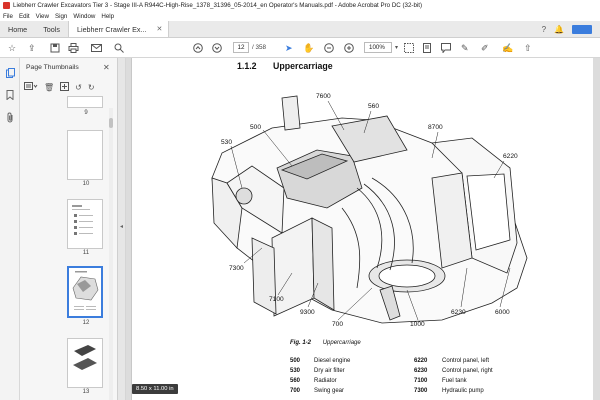 The image size is (600, 400). What do you see at coordinates (421, 361) in the screenshot?
I see `legend-code: 6220` at bounding box center [421, 361].